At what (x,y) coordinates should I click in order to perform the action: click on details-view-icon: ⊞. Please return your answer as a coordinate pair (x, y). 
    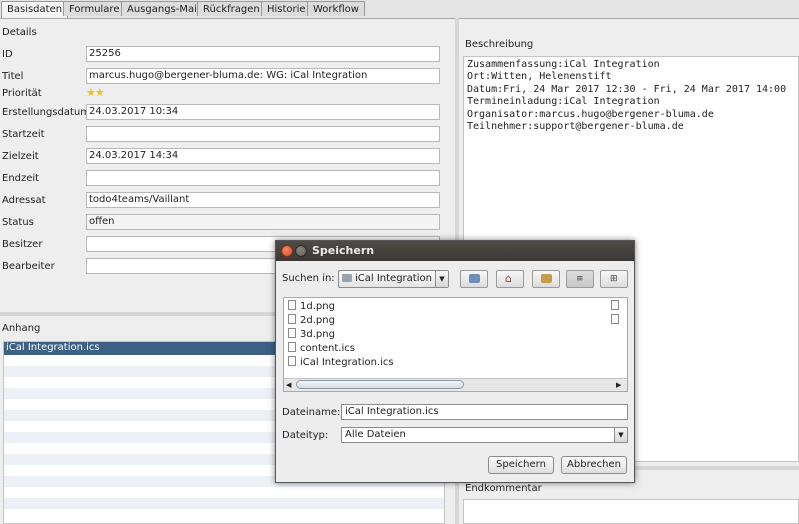
    Looking at the image, I should click on (614, 279).